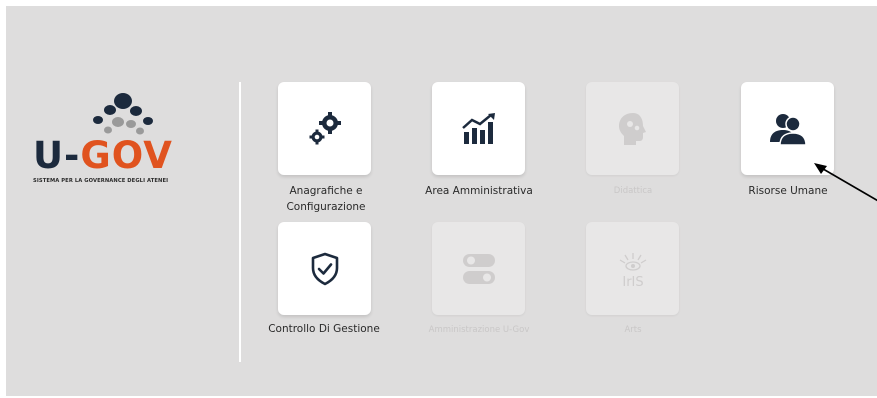 This screenshot has width=877, height=398. Describe the element at coordinates (479, 191) in the screenshot. I see `tile-area-amministrativa-label: Area Amministrativa` at that location.